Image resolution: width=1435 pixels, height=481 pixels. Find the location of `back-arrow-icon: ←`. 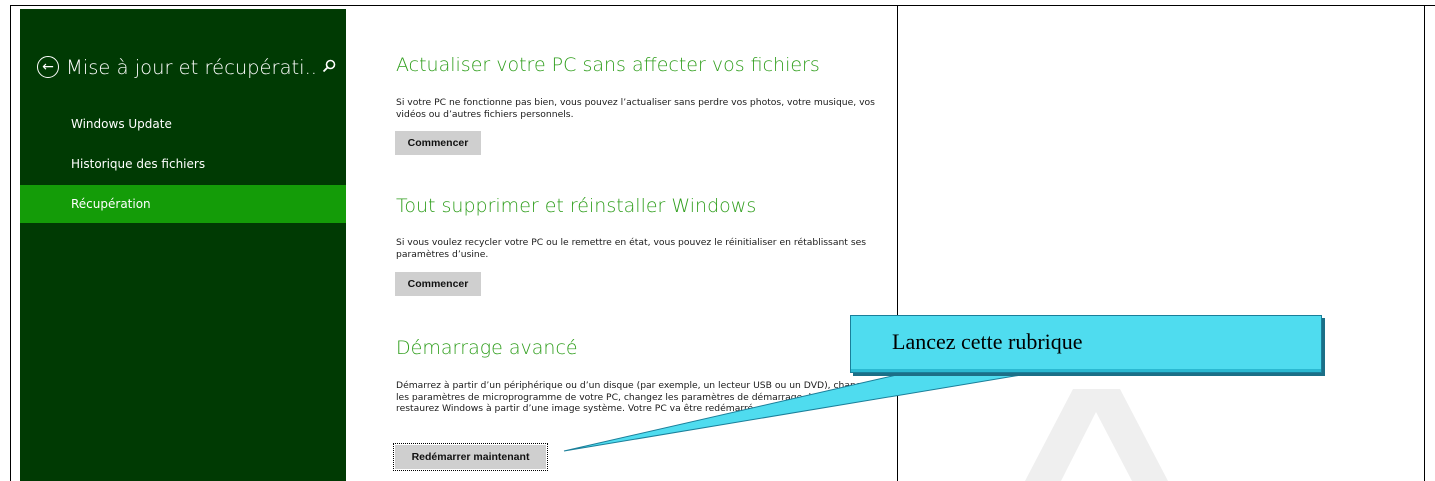

back-arrow-icon: ← is located at coordinates (48, 67).